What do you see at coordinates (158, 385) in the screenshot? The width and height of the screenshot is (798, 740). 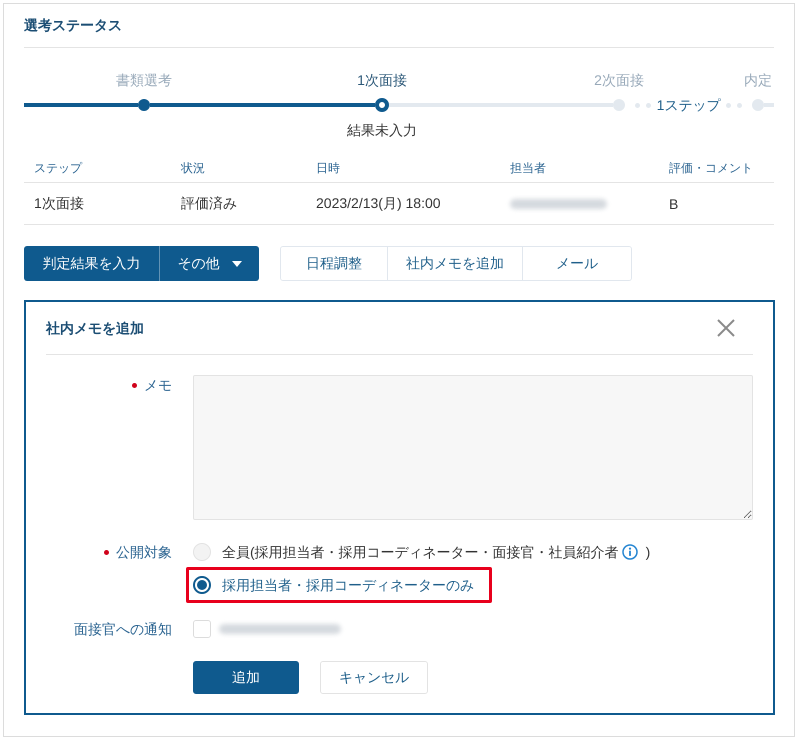 I see `field-label: メモ` at bounding box center [158, 385].